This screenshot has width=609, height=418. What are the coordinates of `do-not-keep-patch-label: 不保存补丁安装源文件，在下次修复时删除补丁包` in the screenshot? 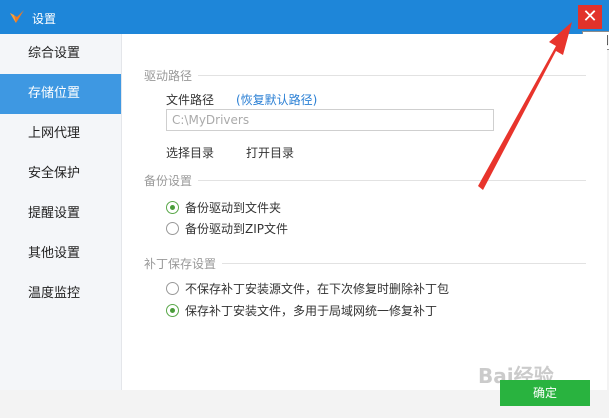 It's located at (317, 288).